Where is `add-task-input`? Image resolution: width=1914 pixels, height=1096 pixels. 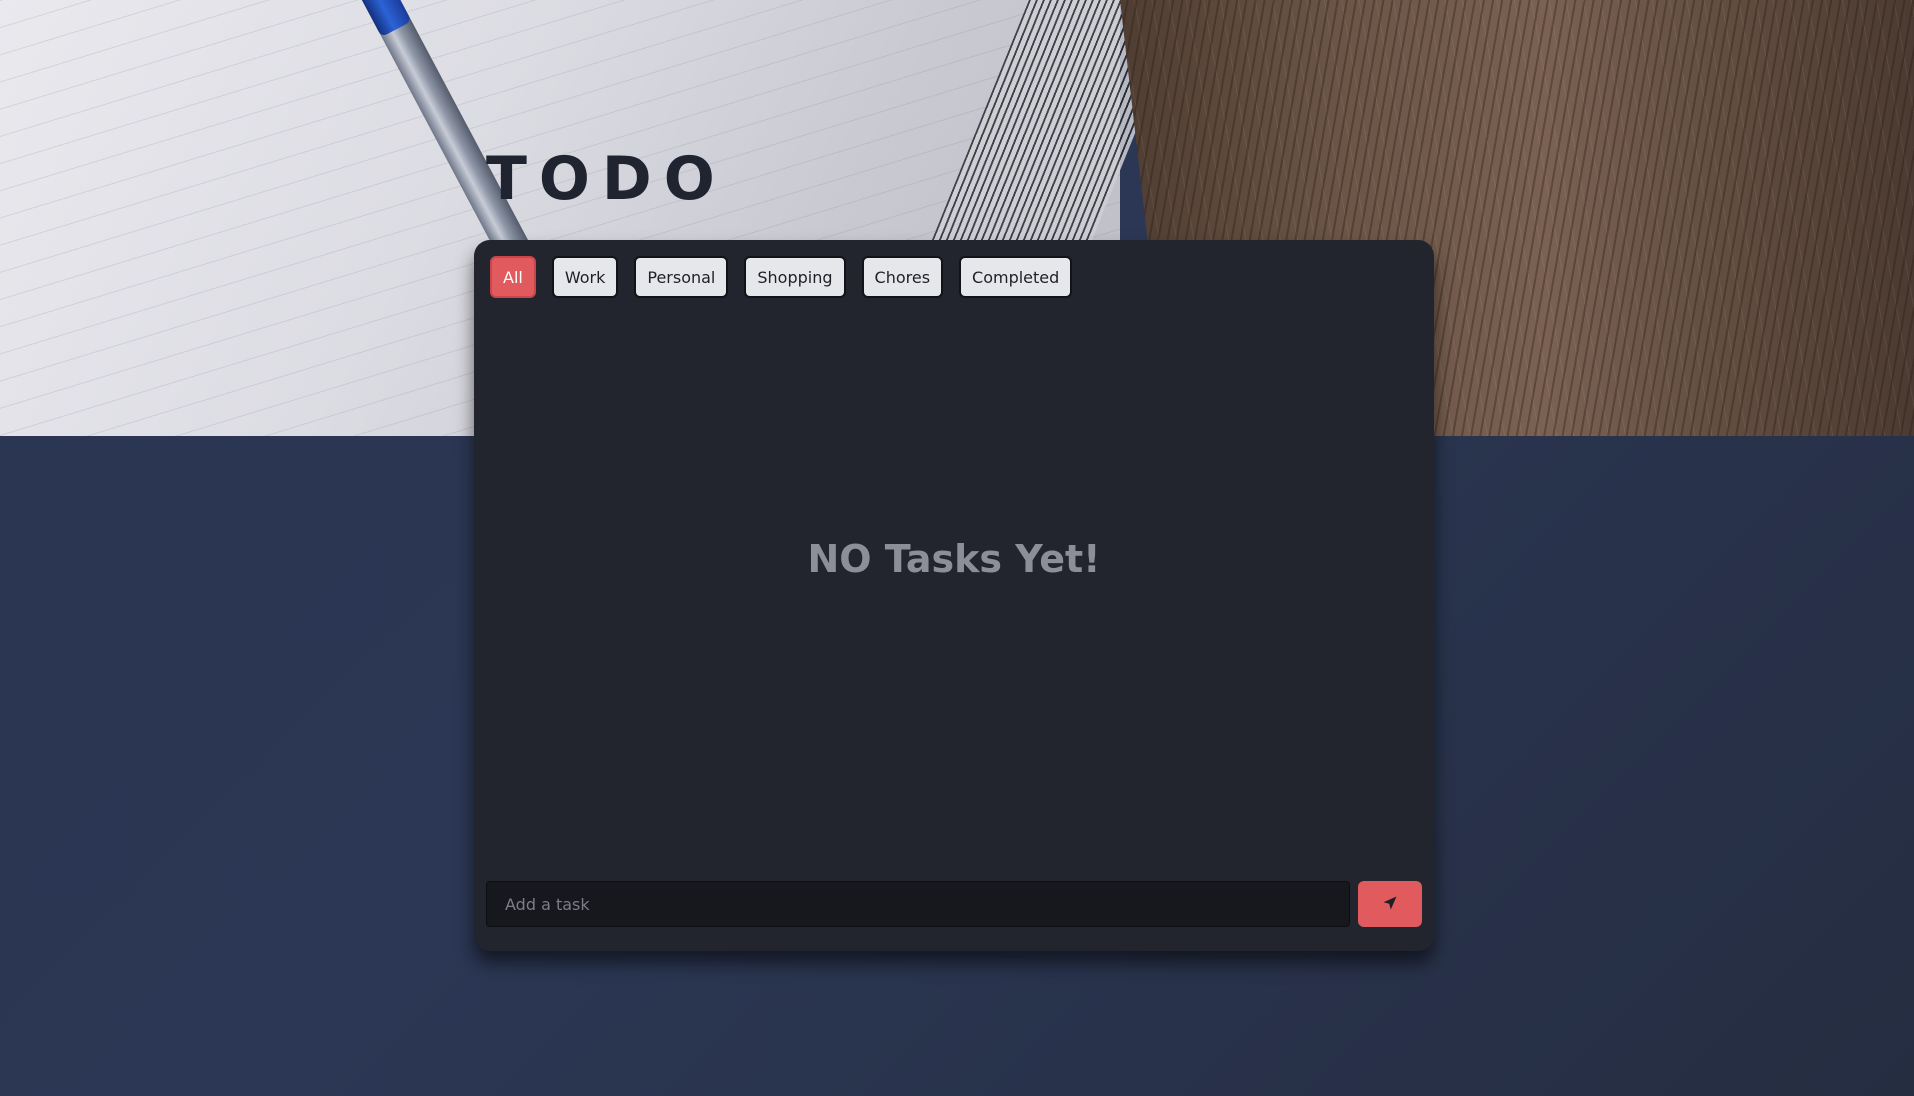 add-task-input is located at coordinates (918, 904).